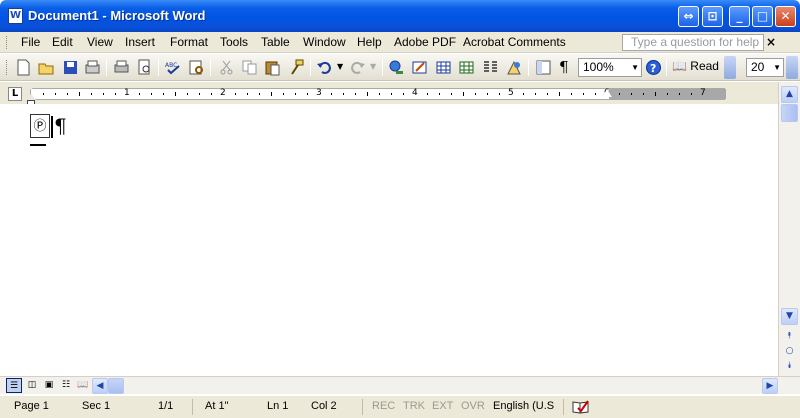 The width and height of the screenshot is (800, 418). What do you see at coordinates (7, 67) in the screenshot?
I see `toolbar-grip` at bounding box center [7, 67].